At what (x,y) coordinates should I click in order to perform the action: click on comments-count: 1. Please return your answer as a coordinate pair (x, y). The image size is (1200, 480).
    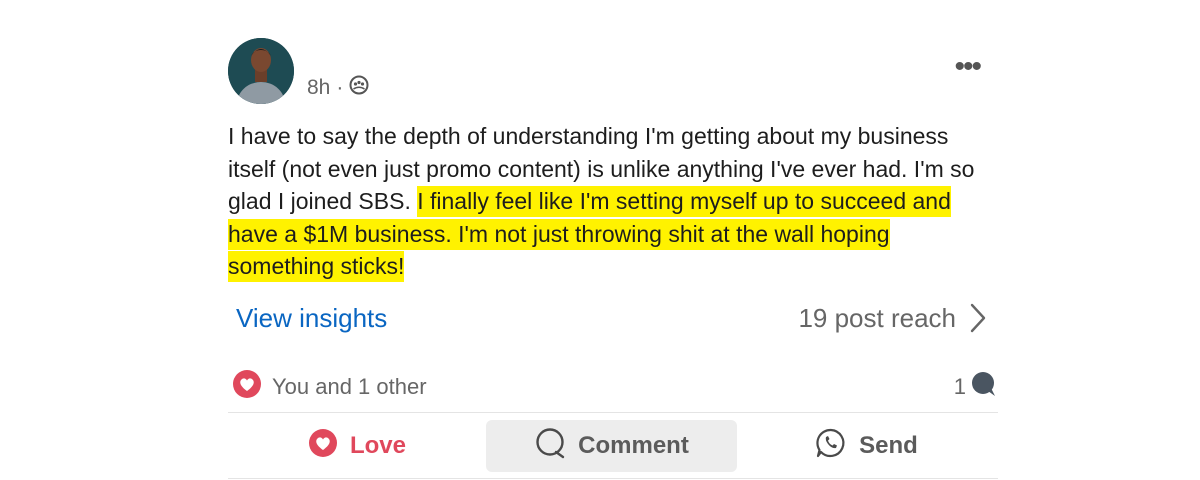
    Looking at the image, I should click on (975, 387).